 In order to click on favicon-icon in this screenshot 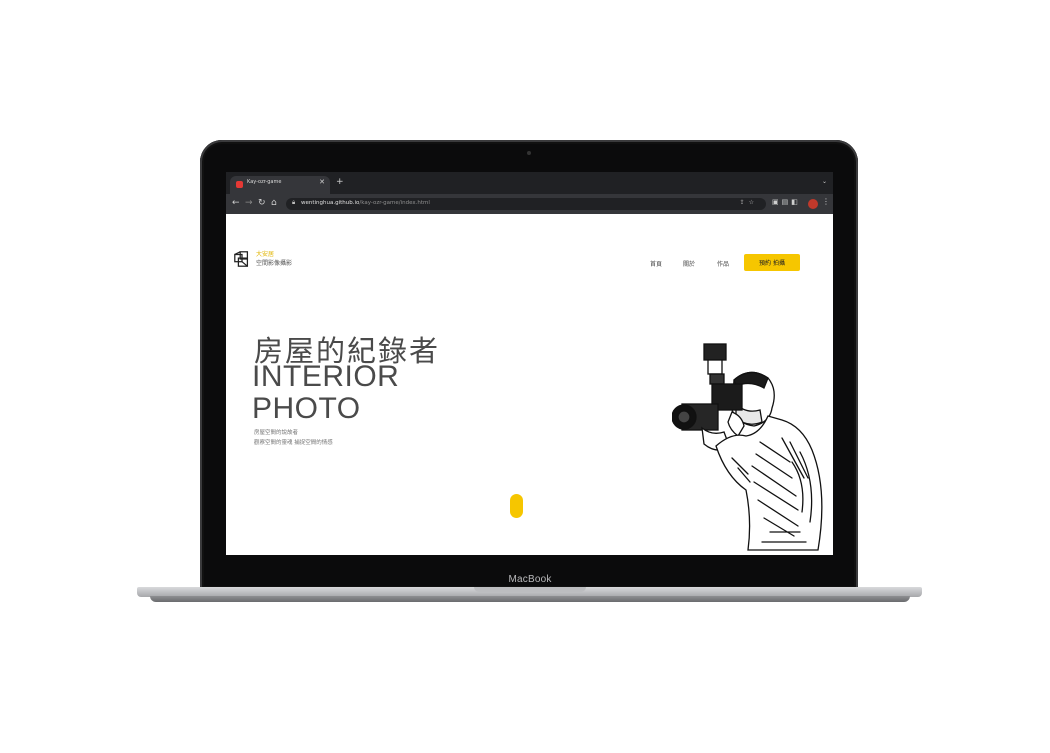, I will do `click(239, 184)`.